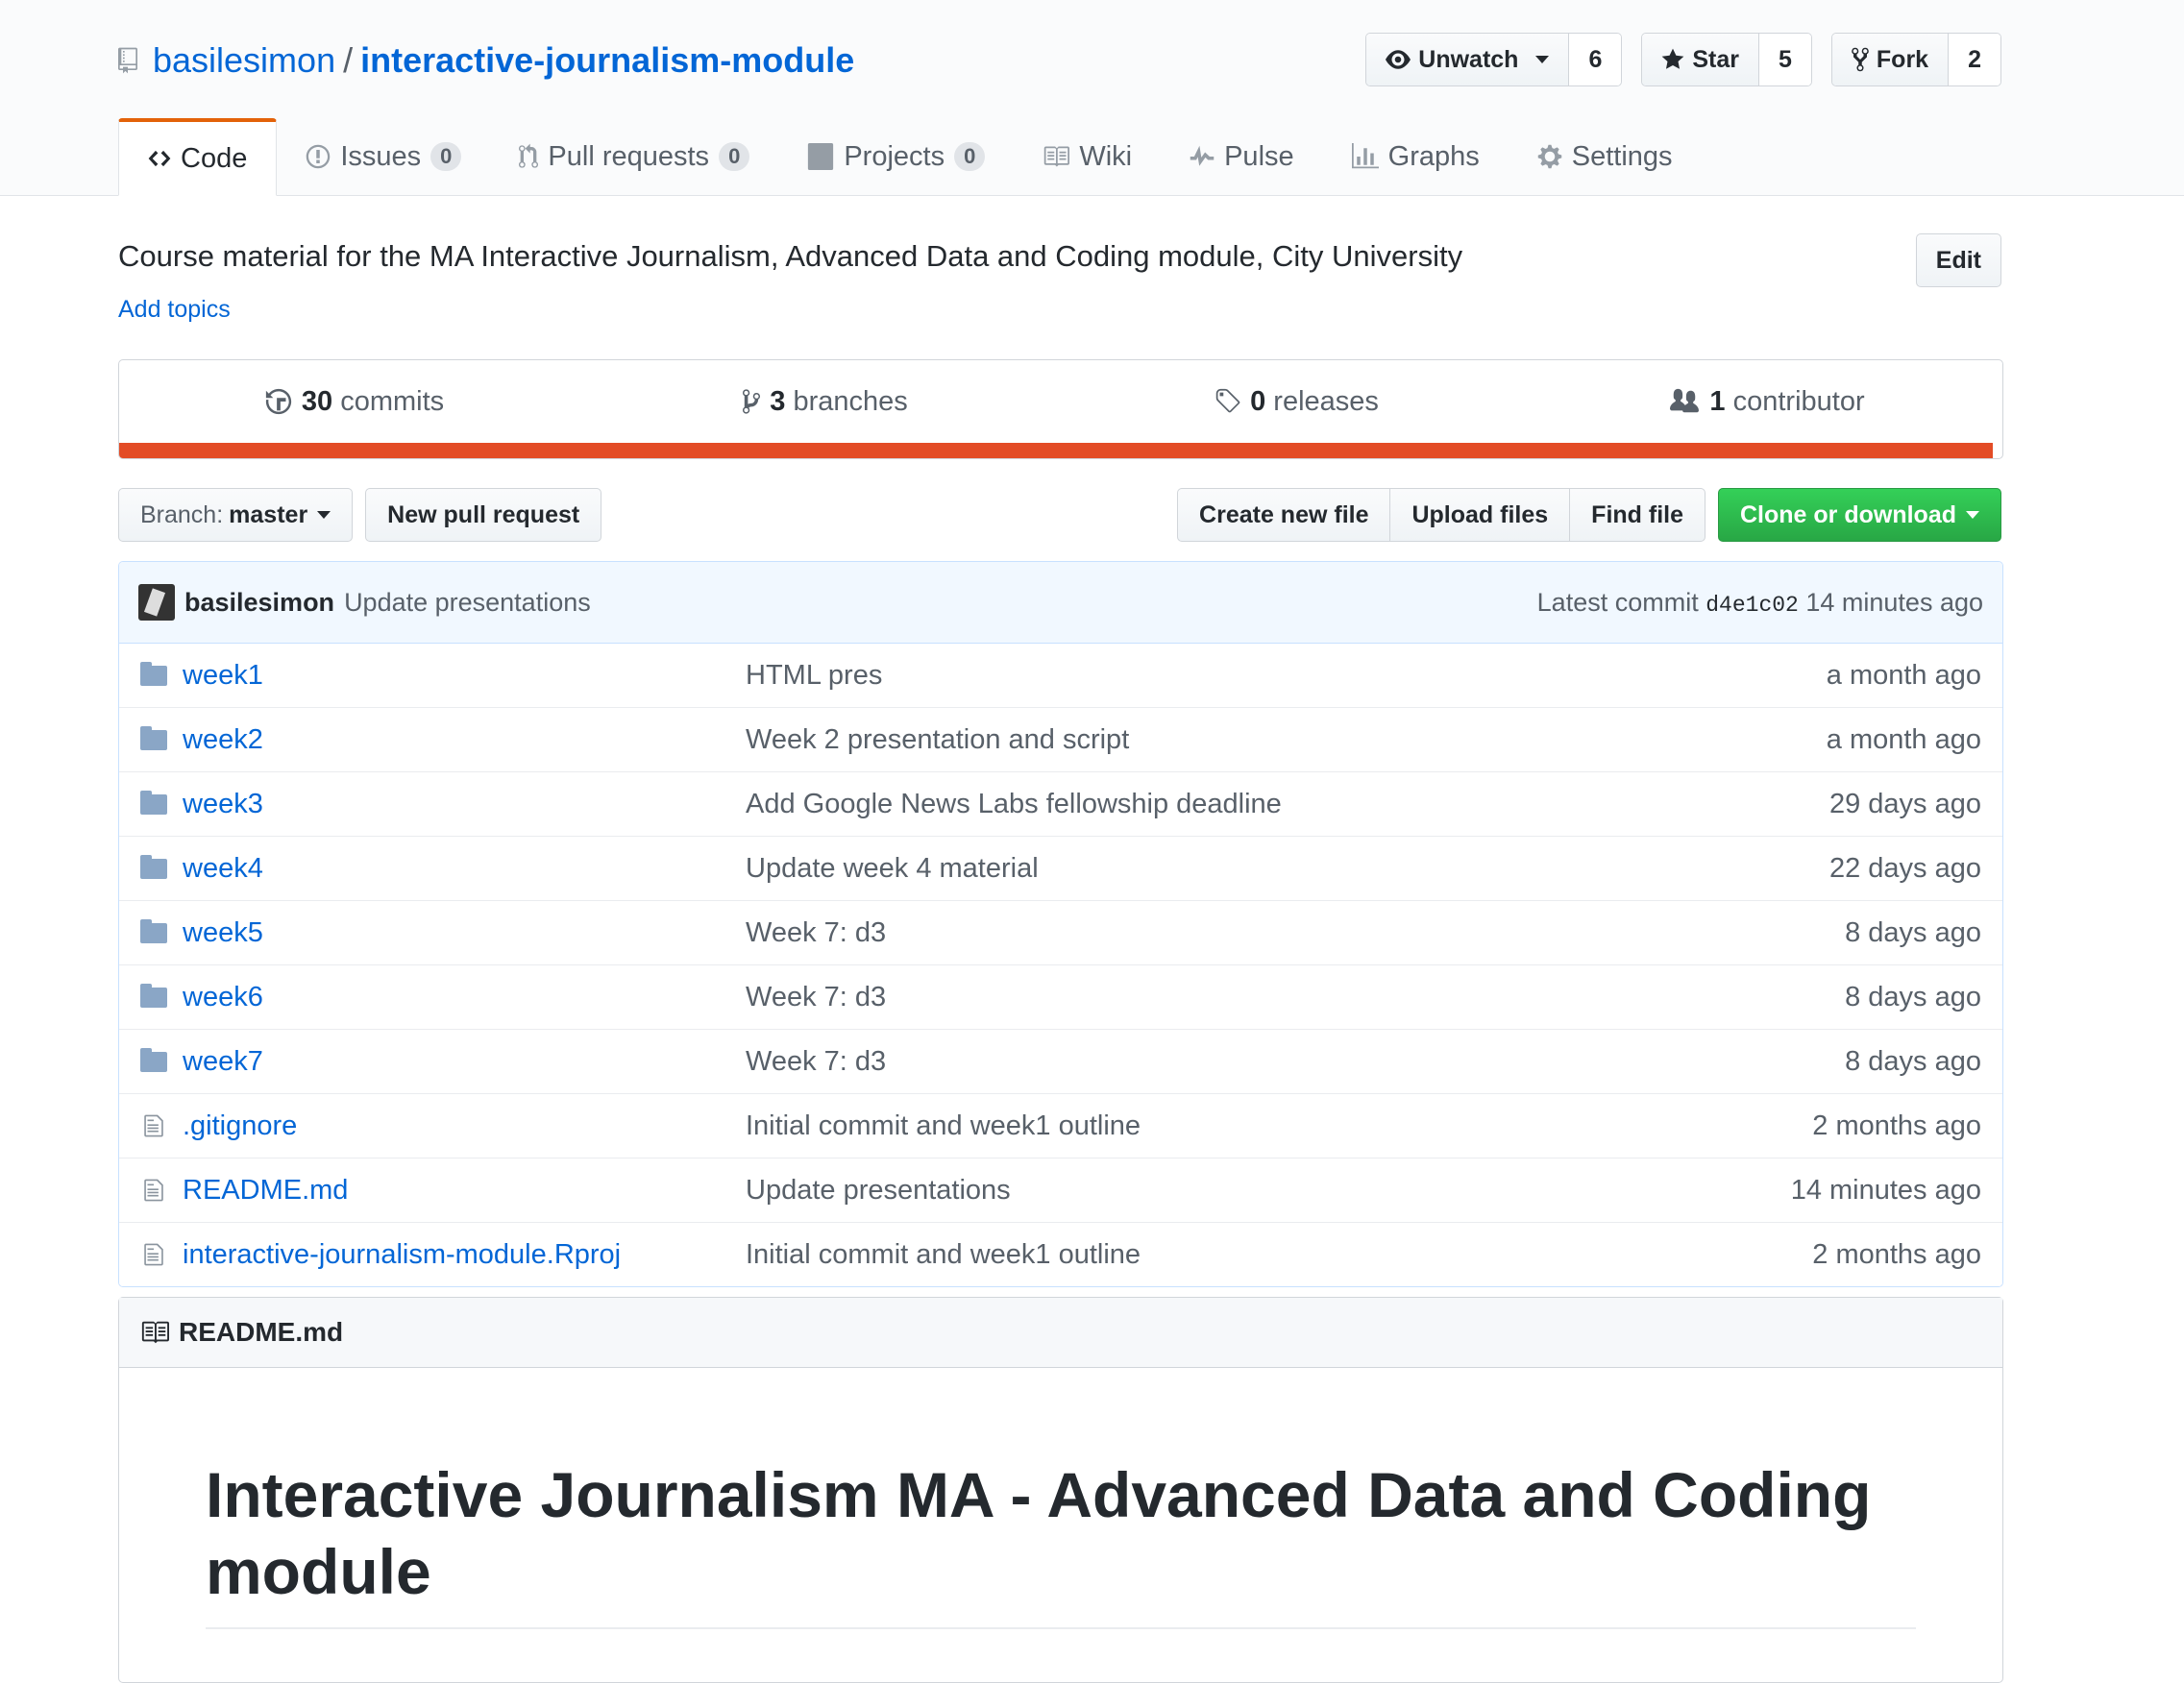 This screenshot has width=2184, height=1683. I want to click on file-commit-message: Week 2 presentation and script, so click(1286, 740).